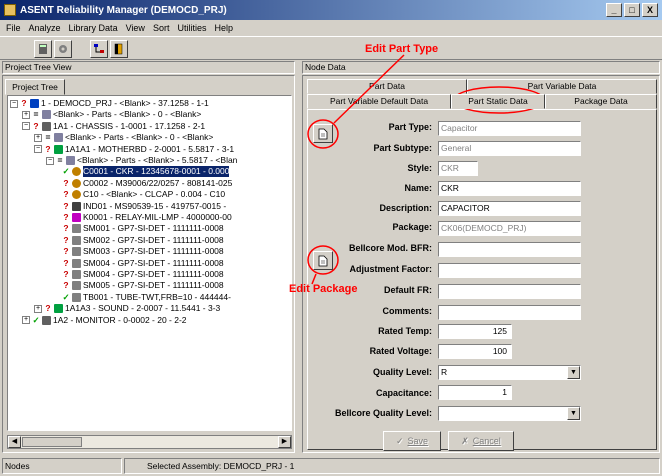  Describe the element at coordinates (153, 262) in the screenshot. I see `tree-row-label: SM004 - GP7-SI-DET - 1111111-0008` at that location.